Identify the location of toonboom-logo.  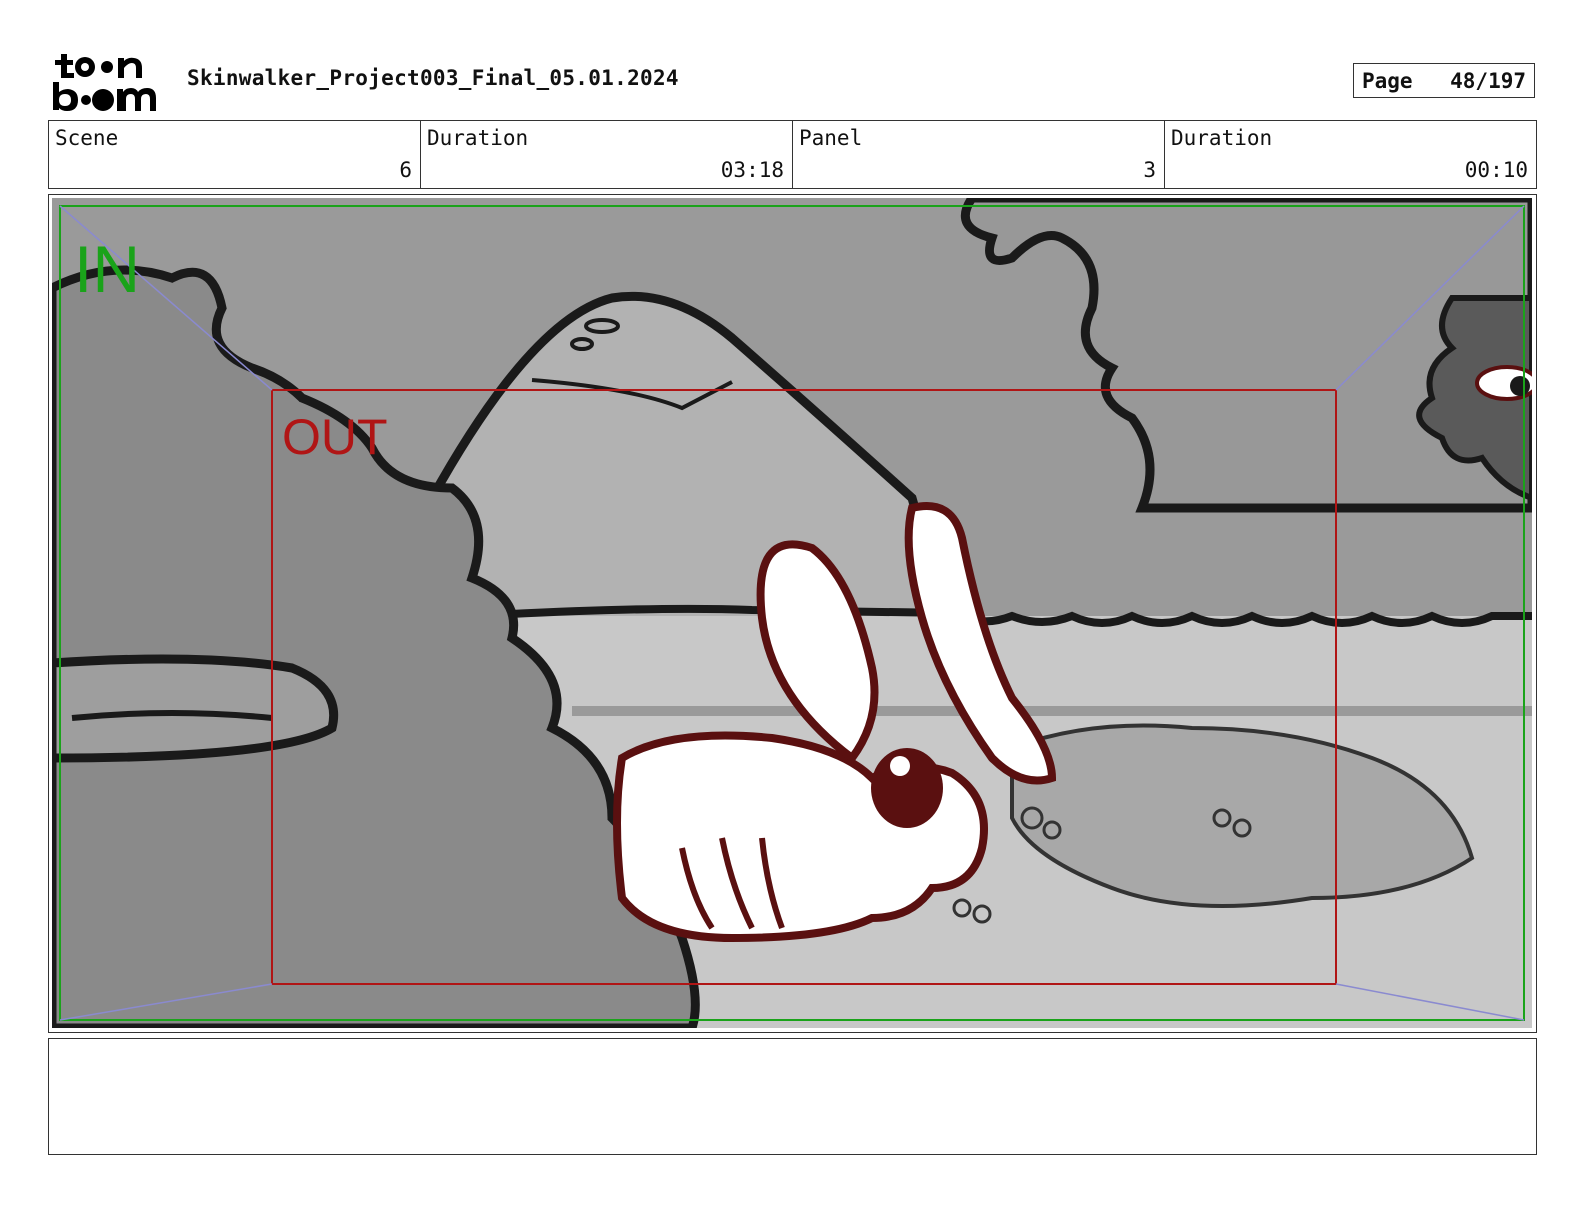
(108, 81).